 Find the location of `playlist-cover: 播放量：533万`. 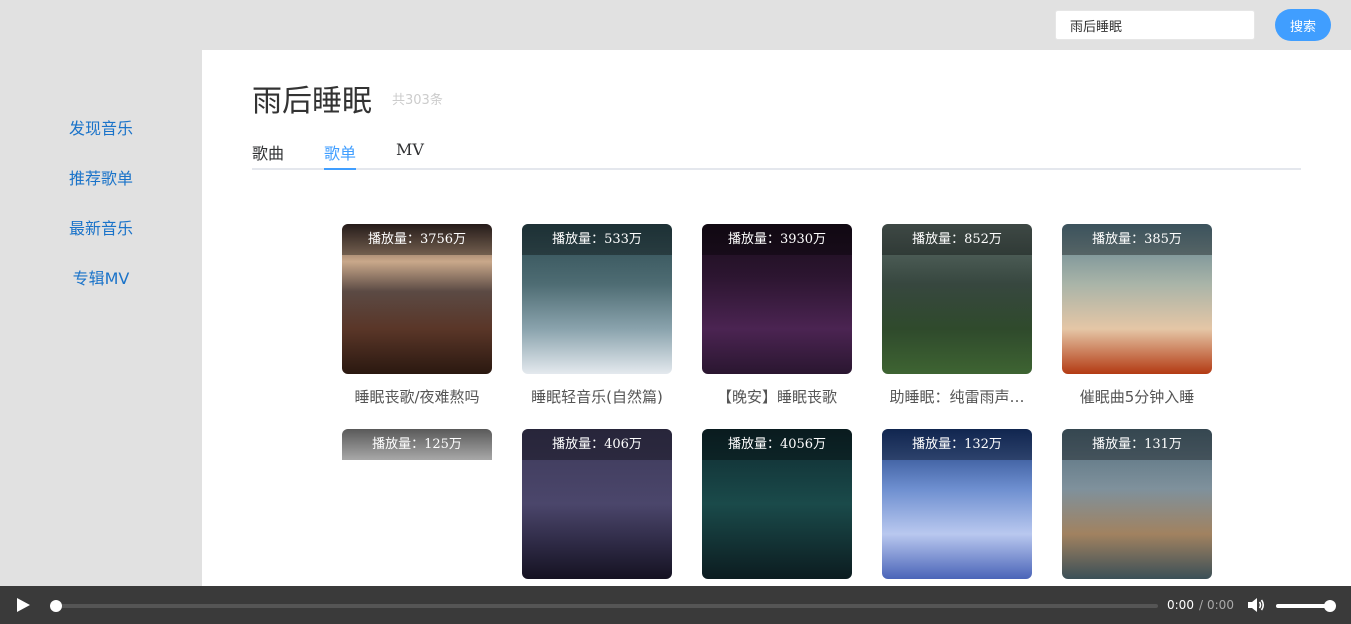

playlist-cover: 播放量：533万 is located at coordinates (597, 299).